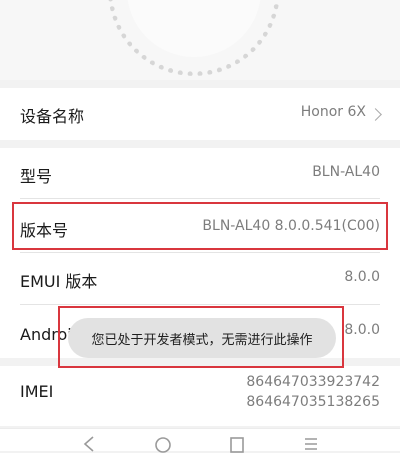 The height and width of the screenshot is (453, 400). I want to click on toast-message: 您已处于开发者模式，无需进行此操作, so click(202, 340).